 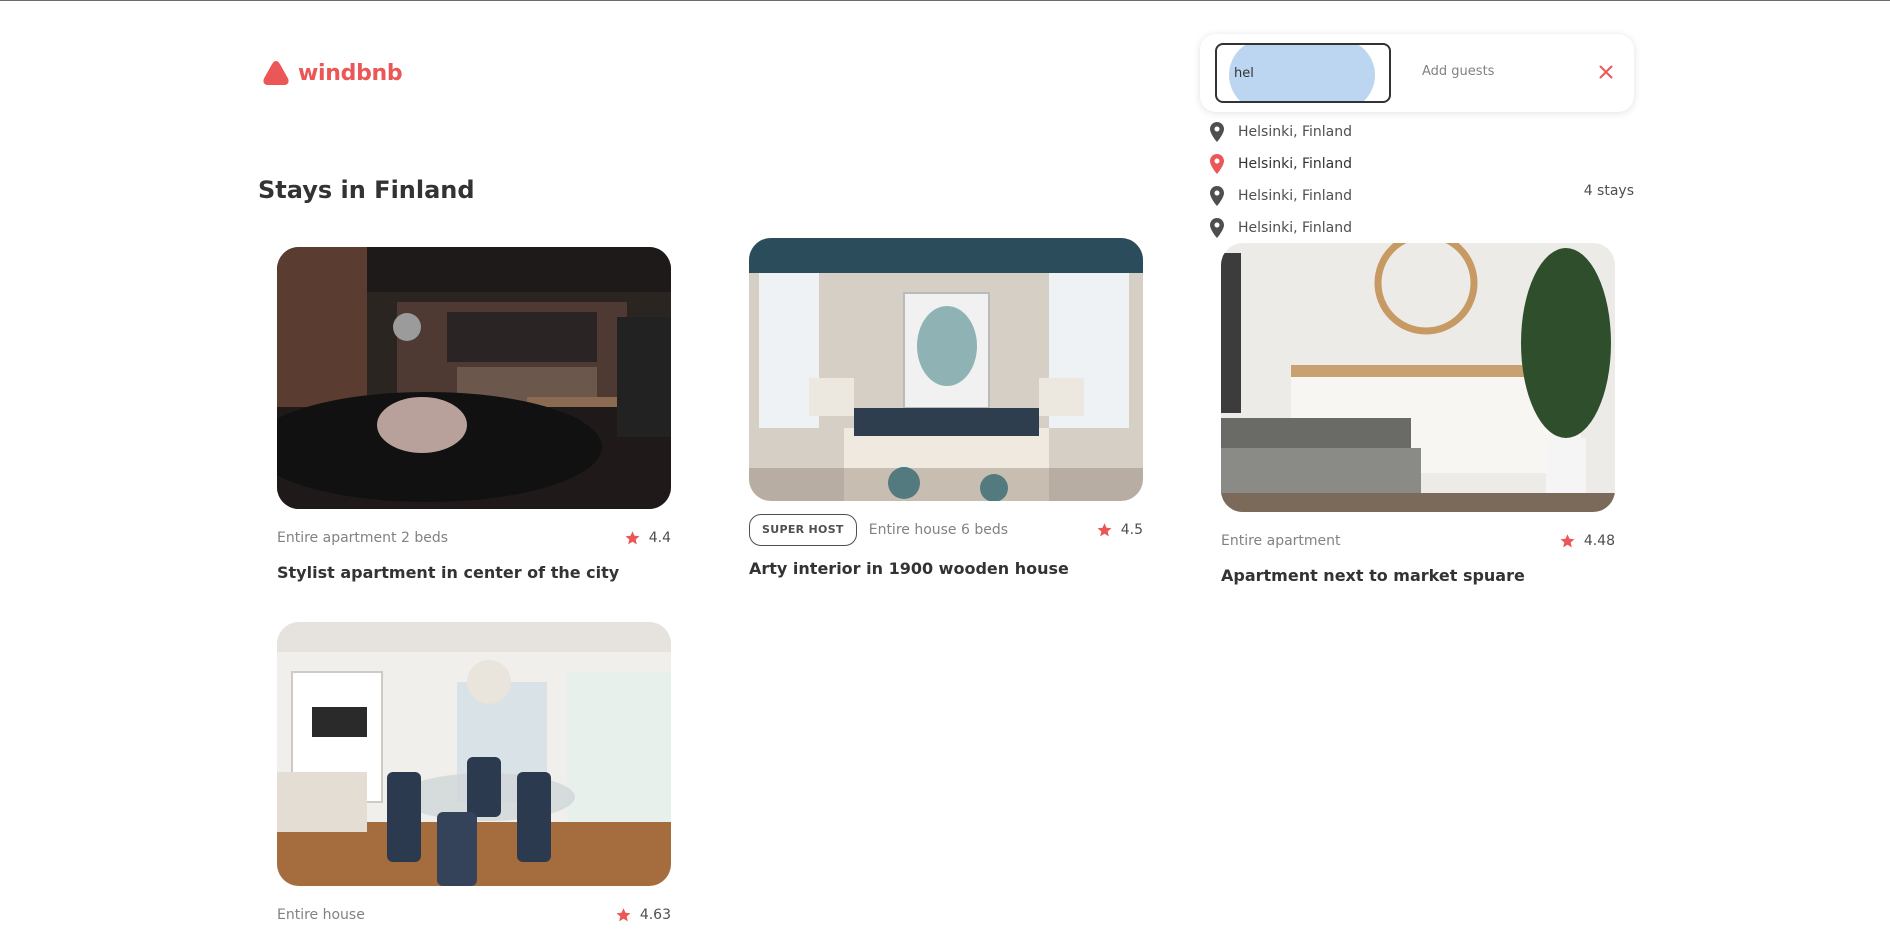 I want to click on stay-card: Entire house 4.63, so click(x=474, y=776).